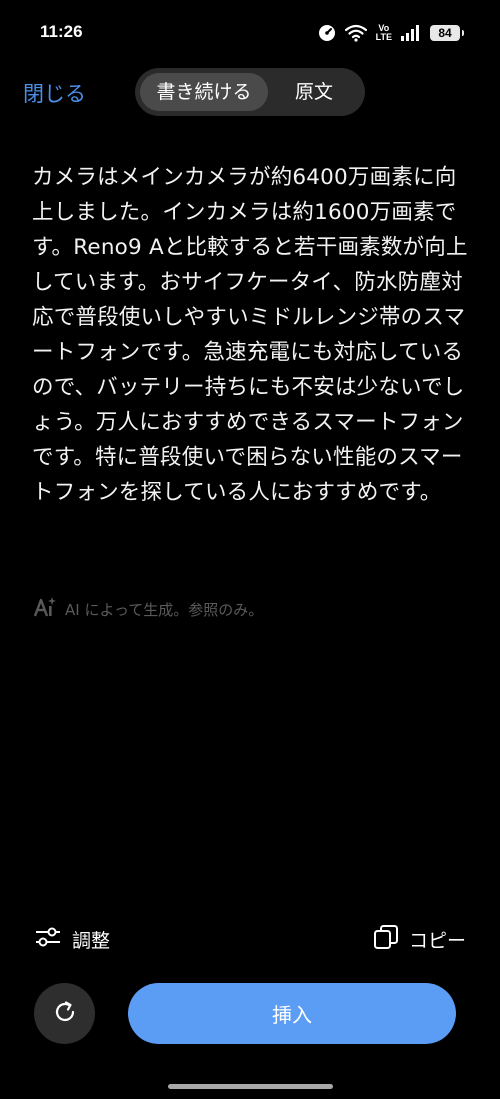 The height and width of the screenshot is (1099, 500). Describe the element at coordinates (61, 31) in the screenshot. I see `status-time: 11:26` at that location.